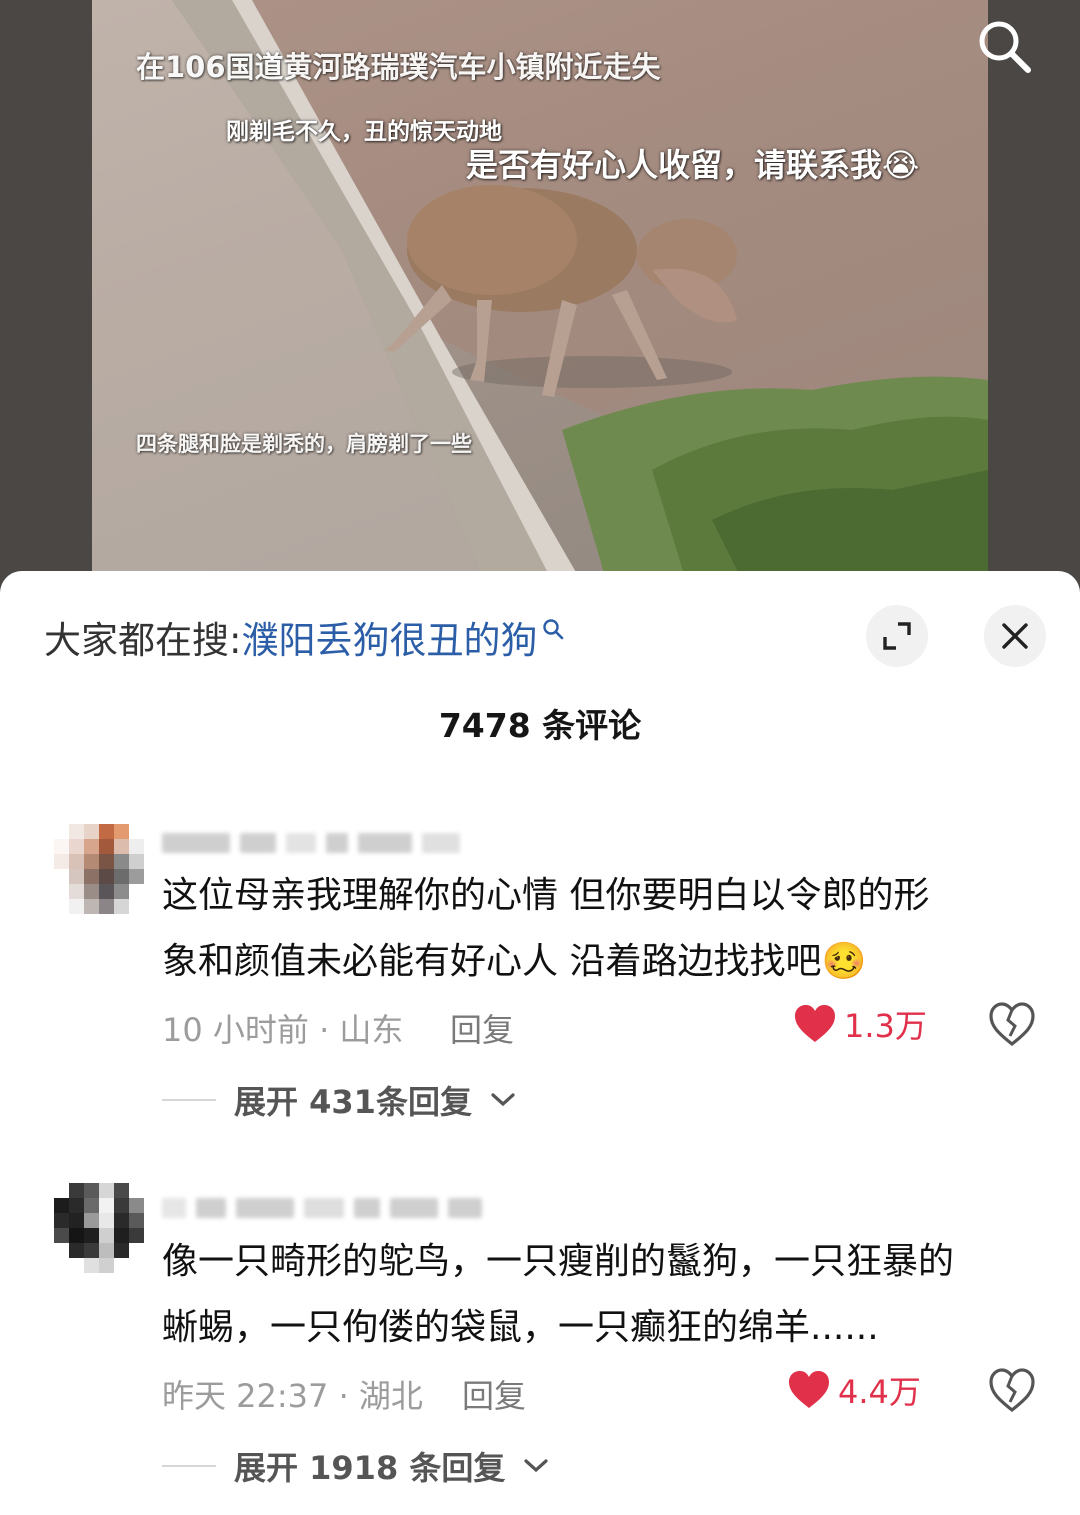 This screenshot has height=1515, width=1080. Describe the element at coordinates (353, 1102) in the screenshot. I see `expand-replies-label: 展开 431条回复` at that location.